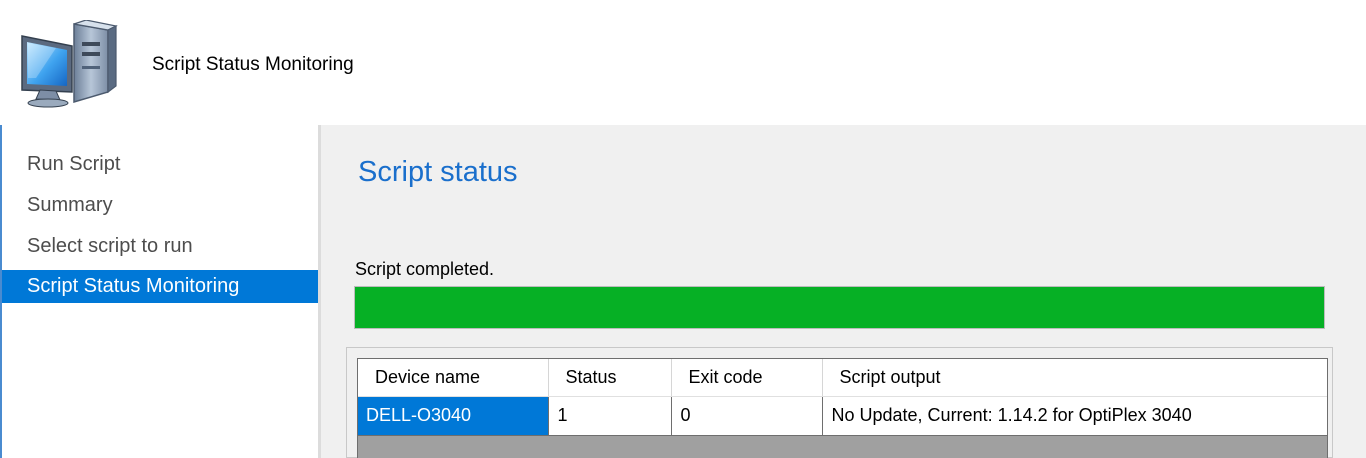  I want to click on cell-exit-code: 0, so click(747, 416).